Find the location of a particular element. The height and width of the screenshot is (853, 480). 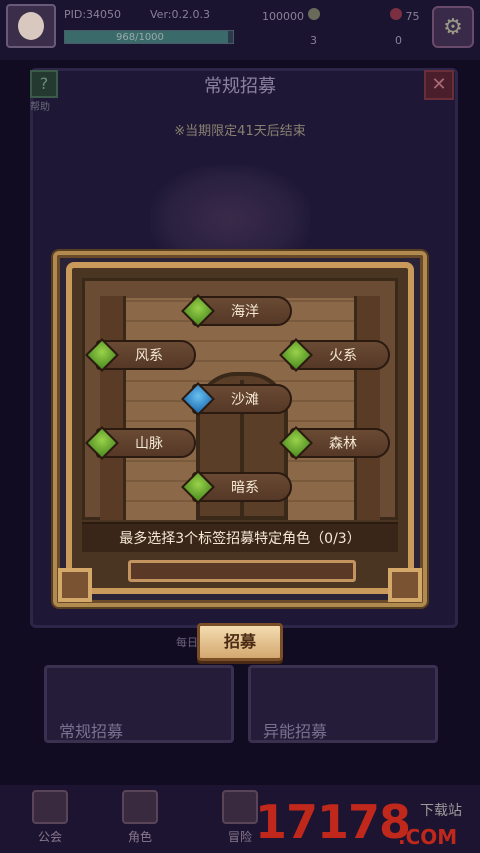

tag-wind: 风系 is located at coordinates (140, 355).